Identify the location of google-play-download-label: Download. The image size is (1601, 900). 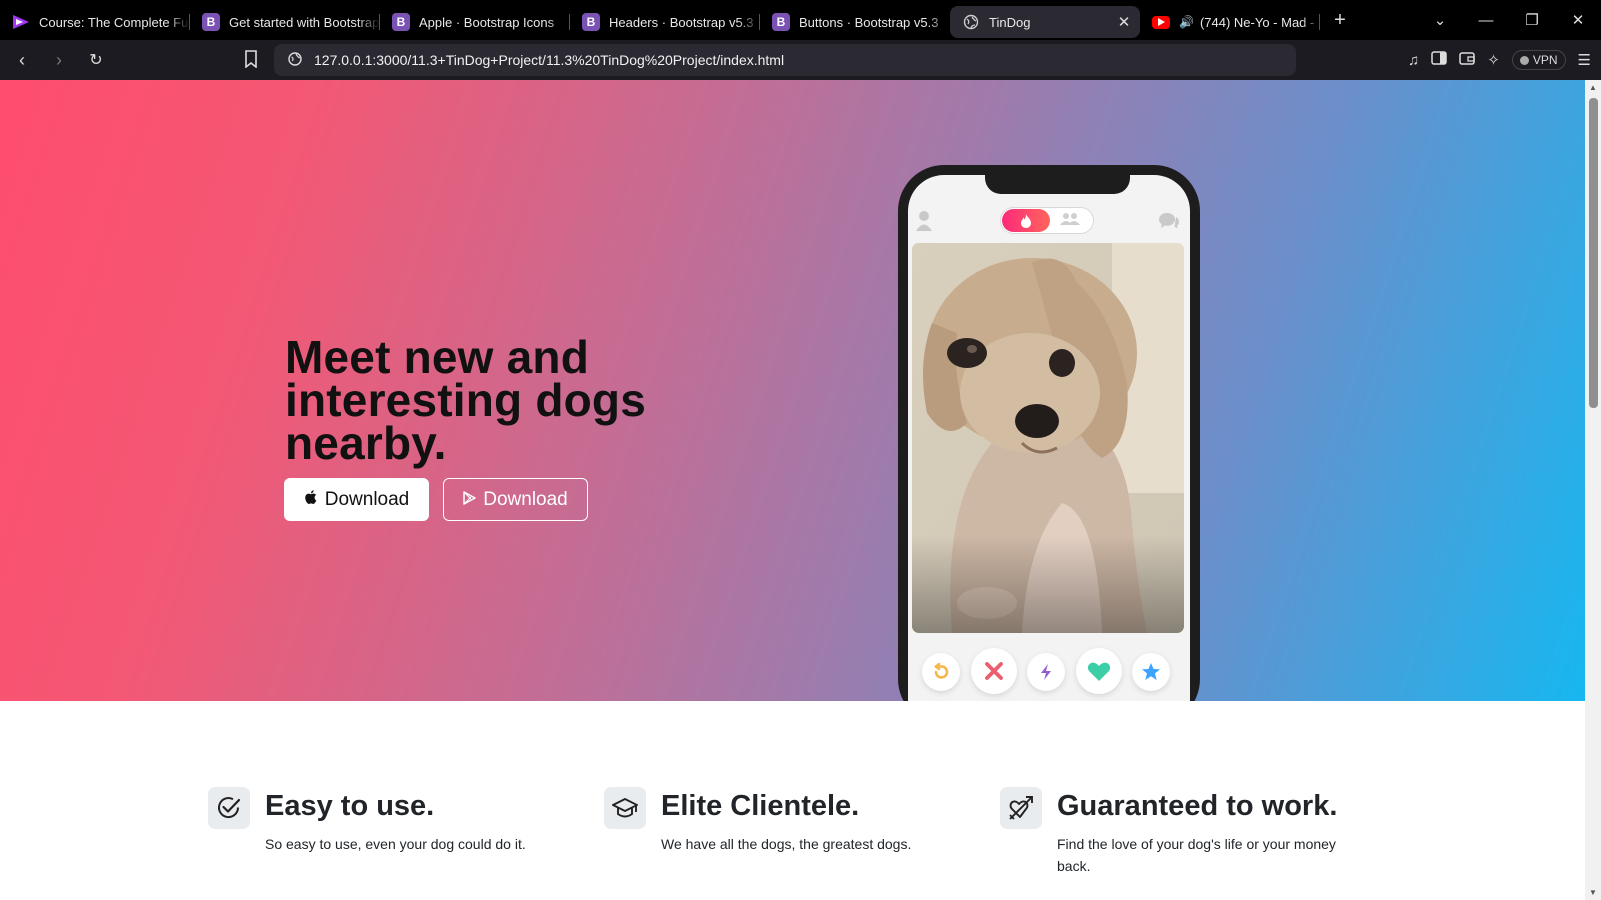
(525, 499).